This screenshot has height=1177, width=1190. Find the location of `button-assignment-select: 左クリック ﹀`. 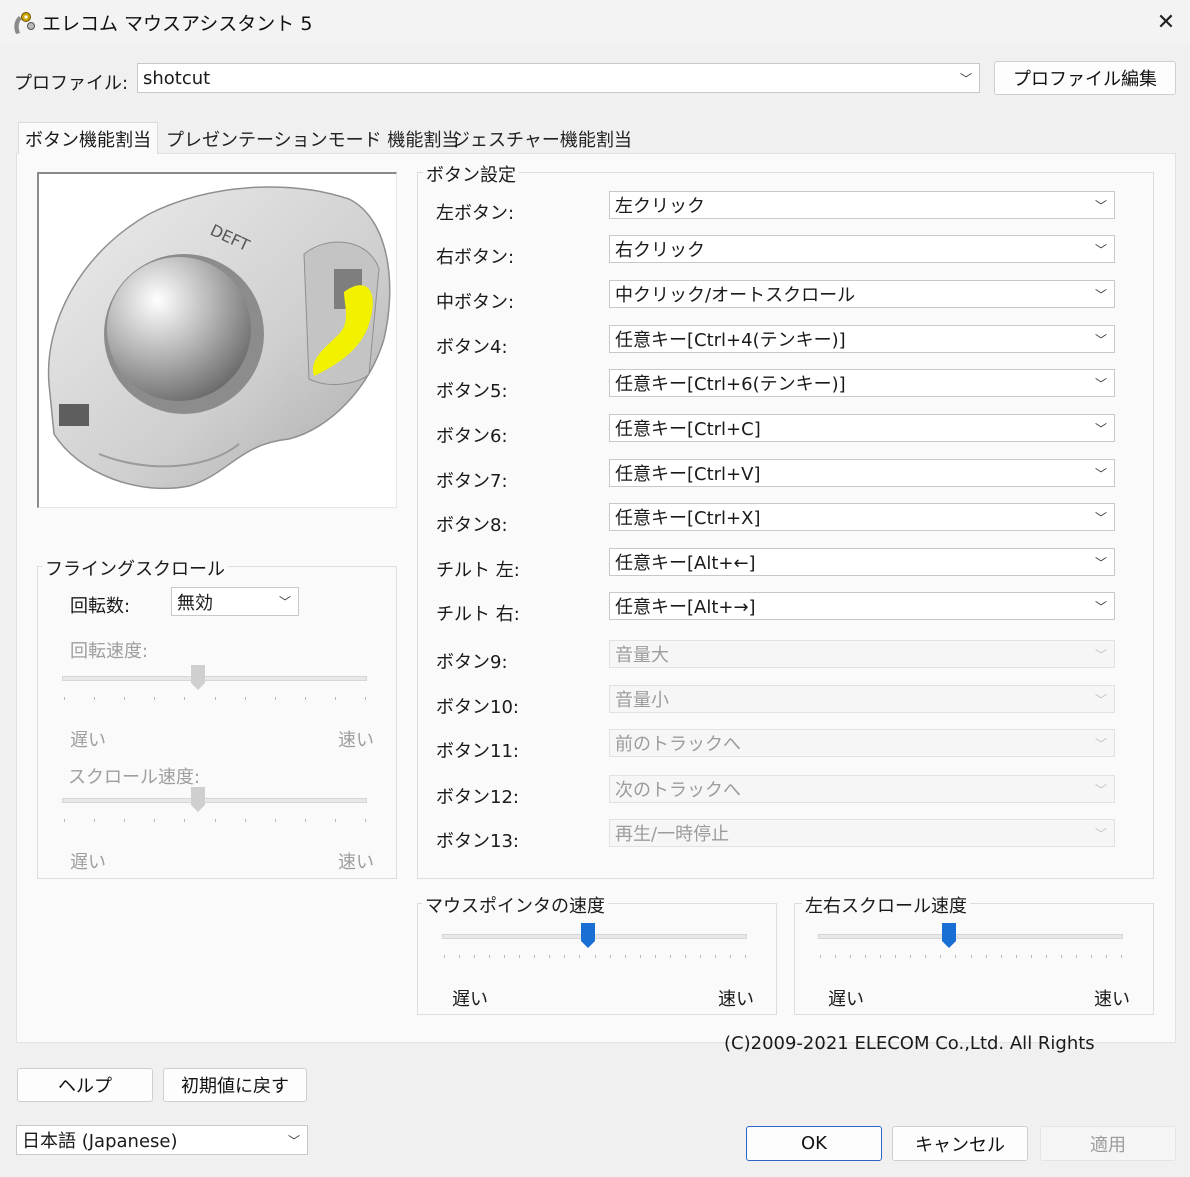

button-assignment-select: 左クリック ﹀ is located at coordinates (862, 205).